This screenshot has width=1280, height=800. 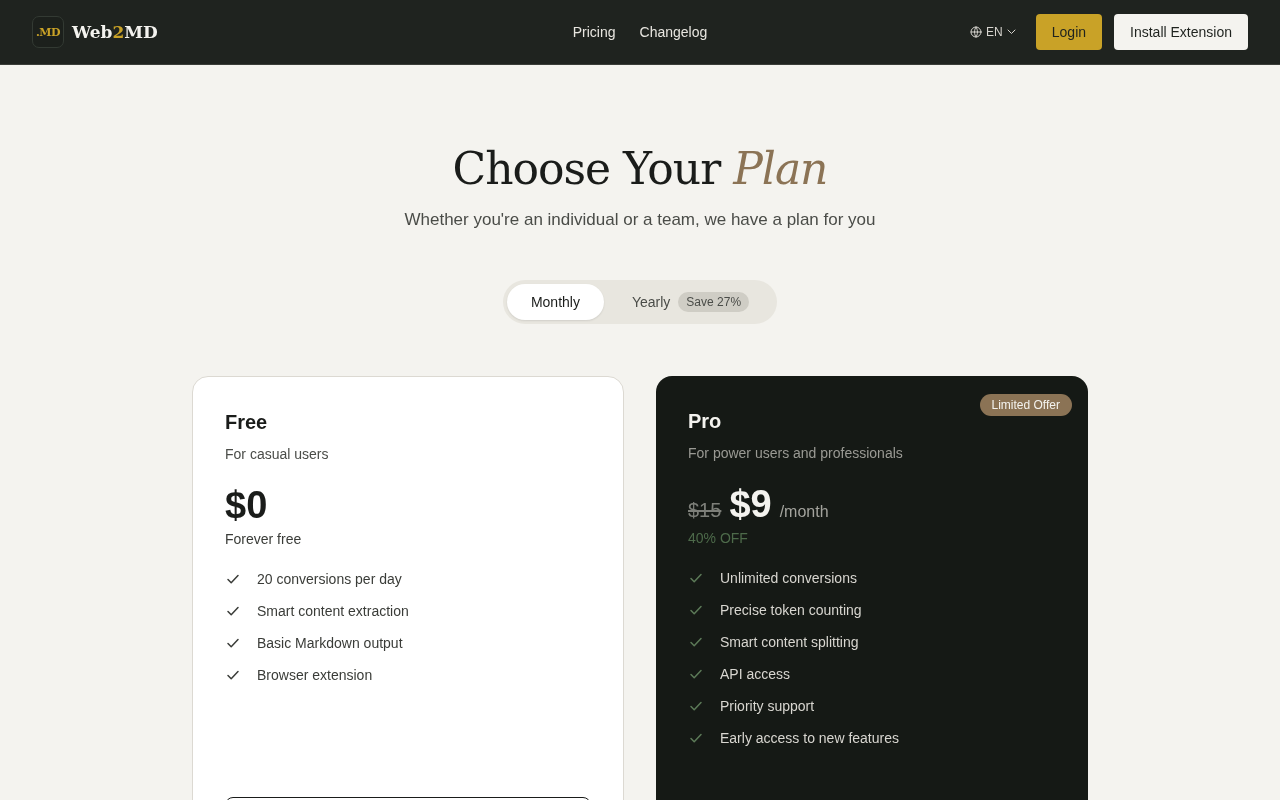 What do you see at coordinates (718, 538) in the screenshot?
I see `discount-label: 40% OFF` at bounding box center [718, 538].